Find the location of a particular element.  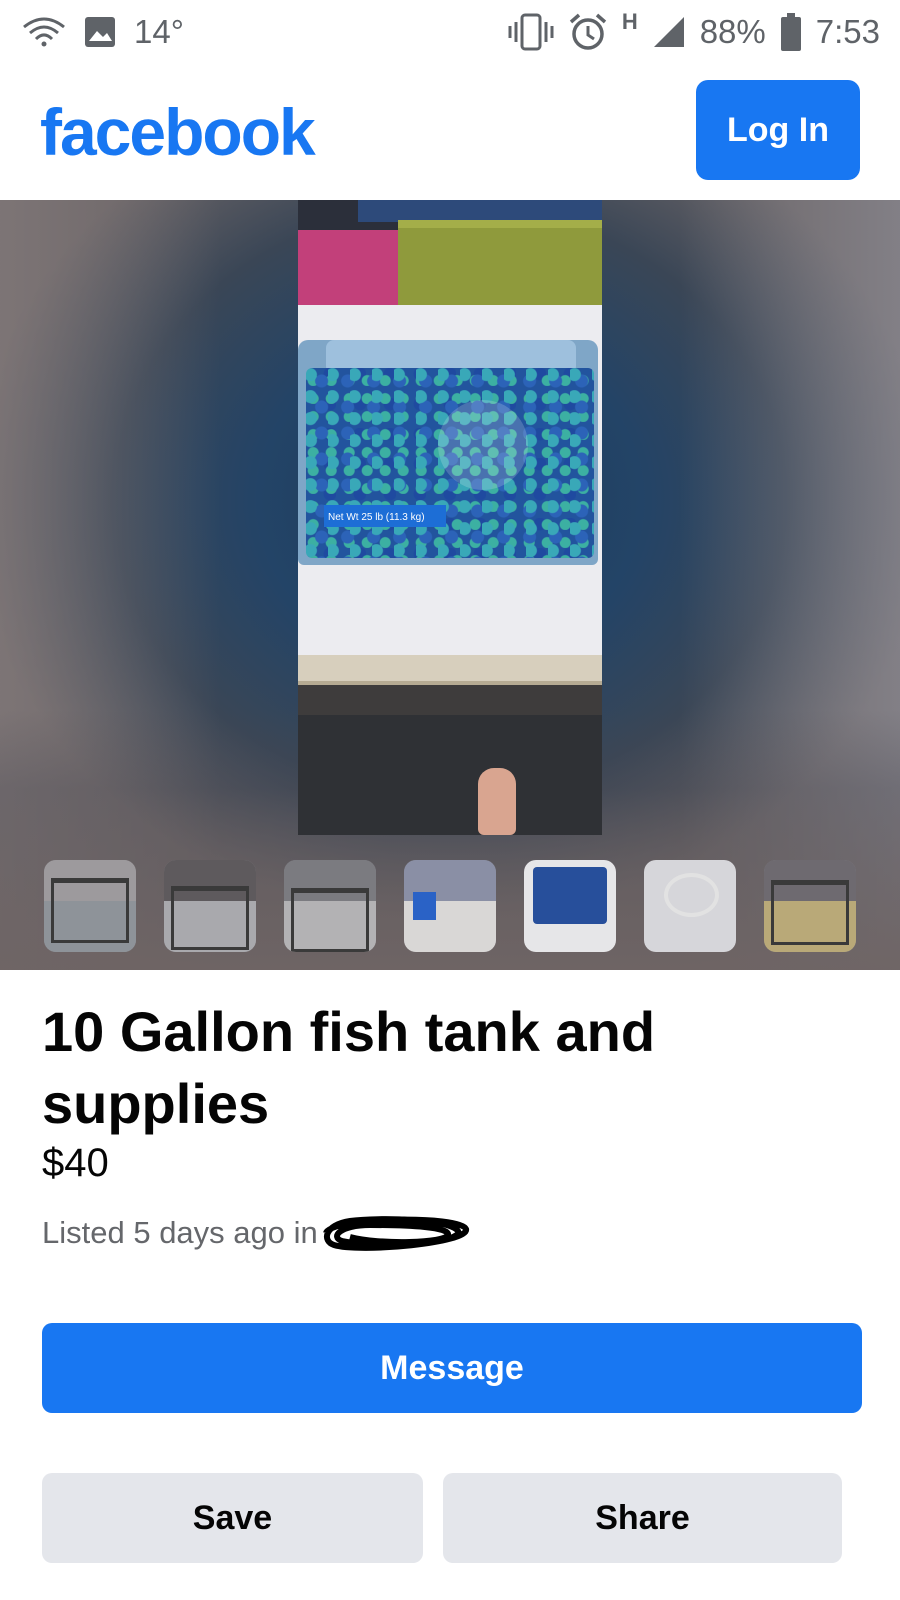

thumbnail-strip is located at coordinates (450, 906).